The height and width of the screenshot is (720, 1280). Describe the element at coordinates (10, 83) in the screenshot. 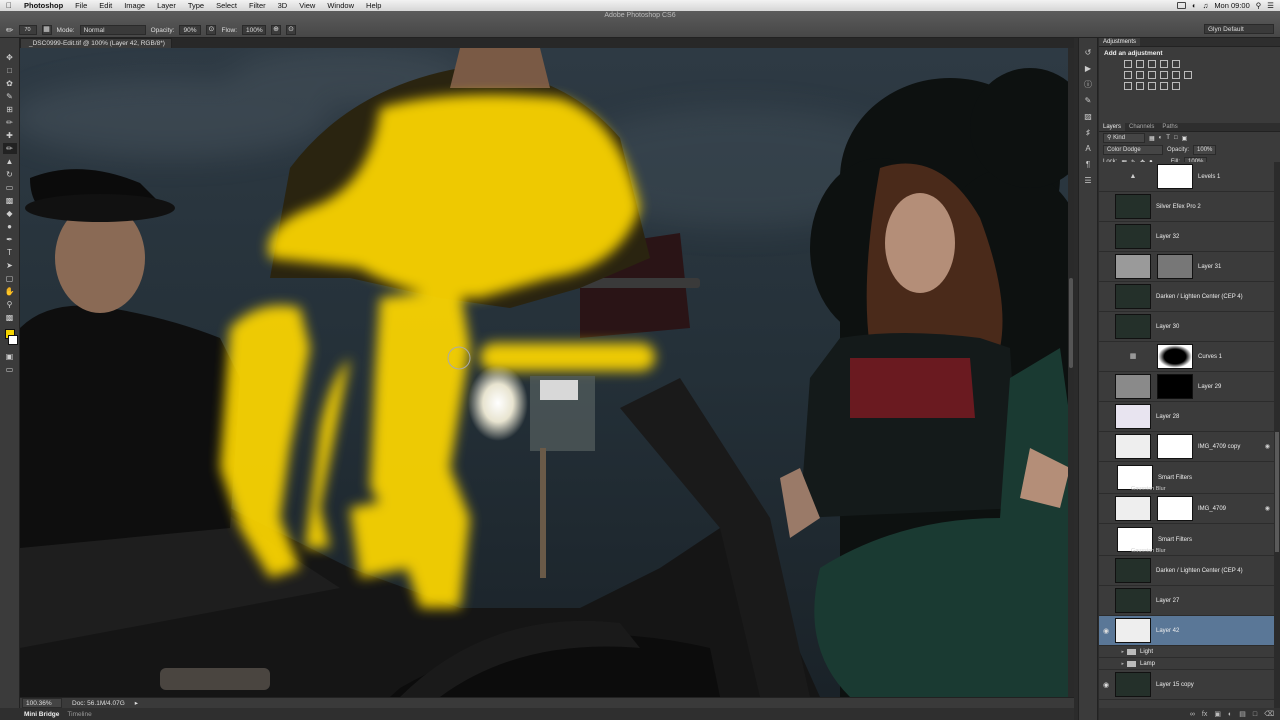

I see `lasso-tool-icon: ✿` at that location.